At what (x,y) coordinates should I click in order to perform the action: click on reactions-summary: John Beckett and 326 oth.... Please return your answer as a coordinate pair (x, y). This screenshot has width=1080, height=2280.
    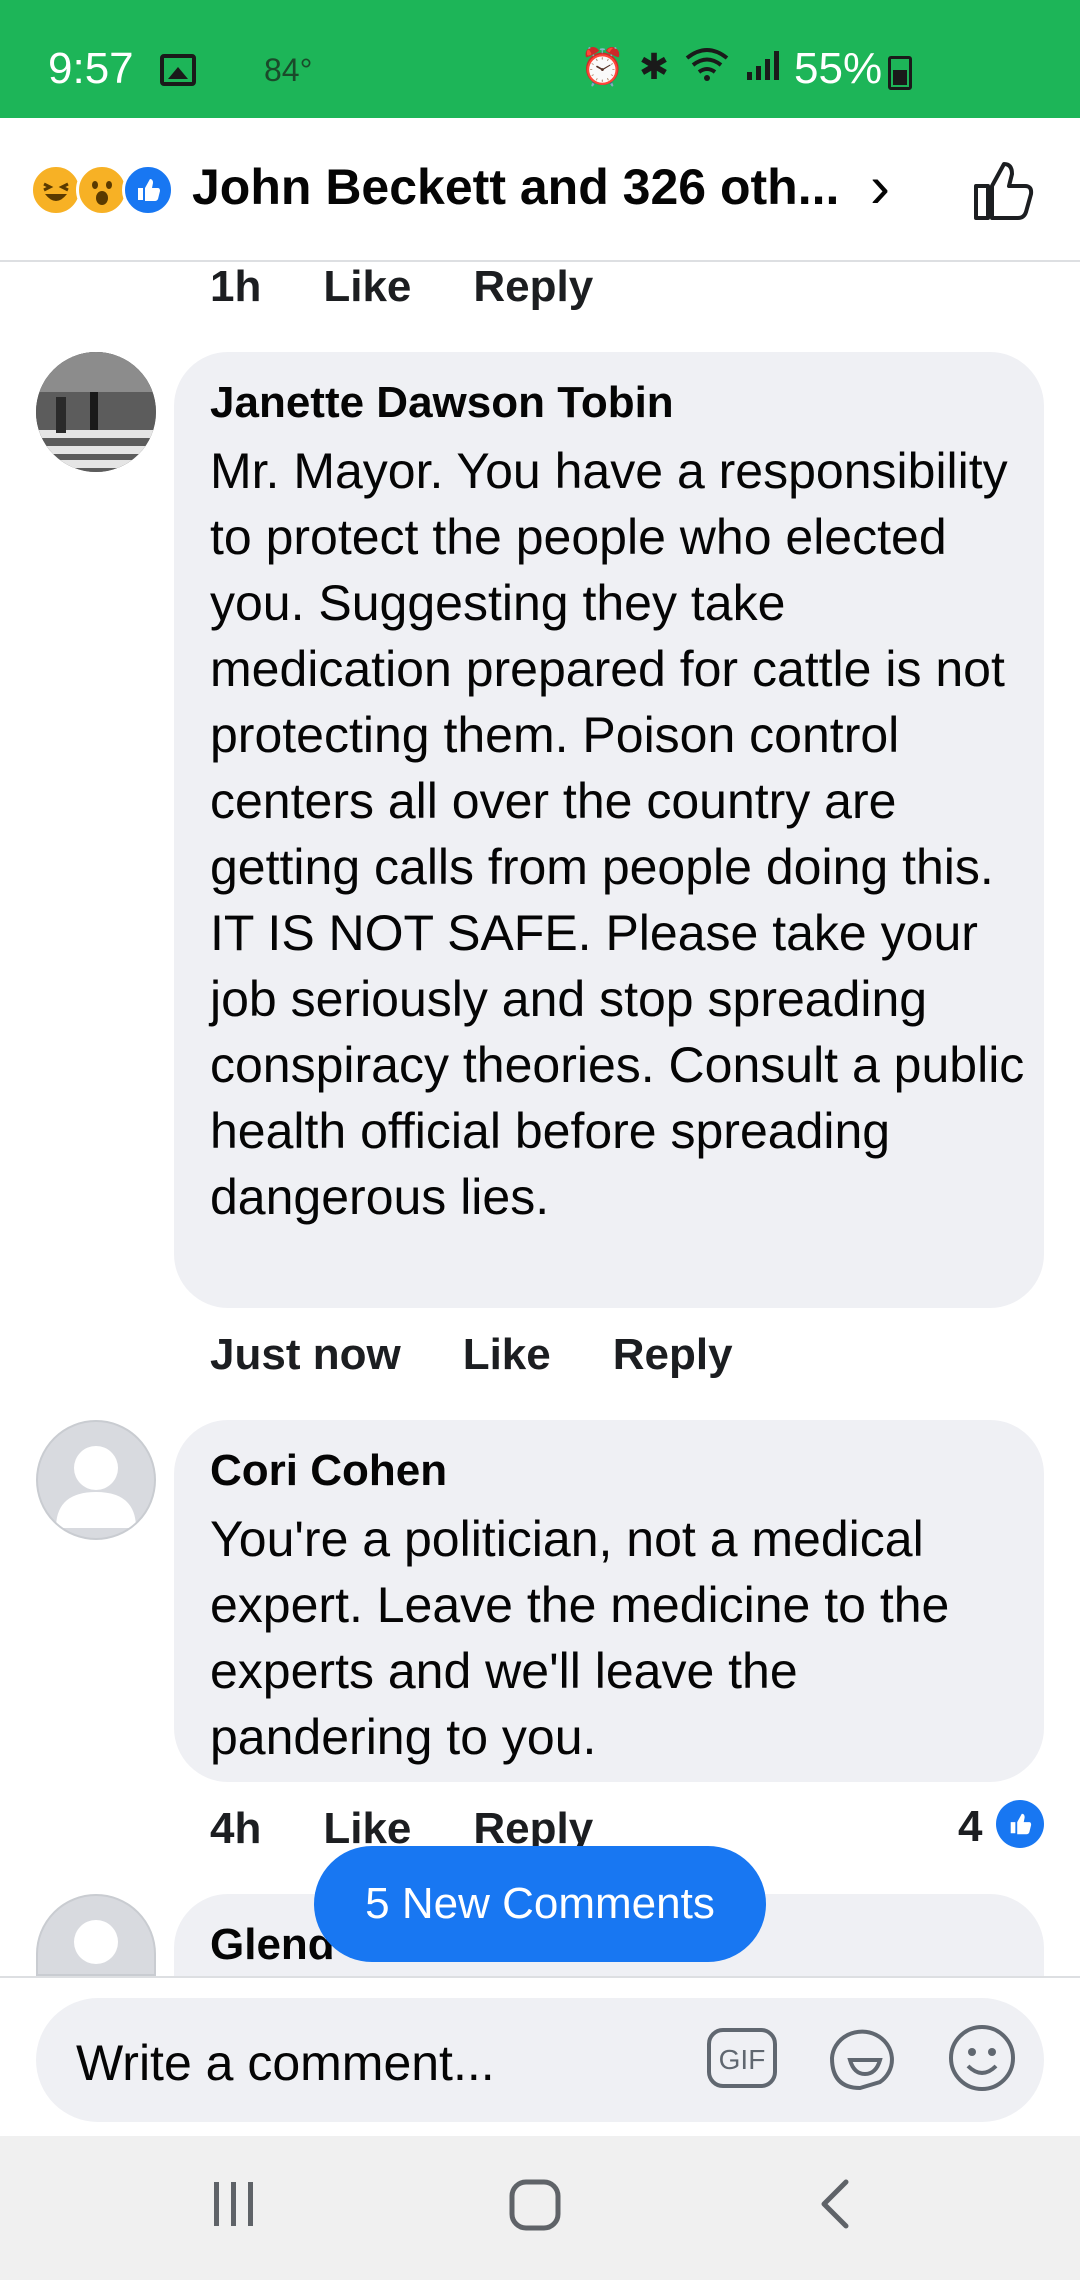
    Looking at the image, I should click on (515, 187).